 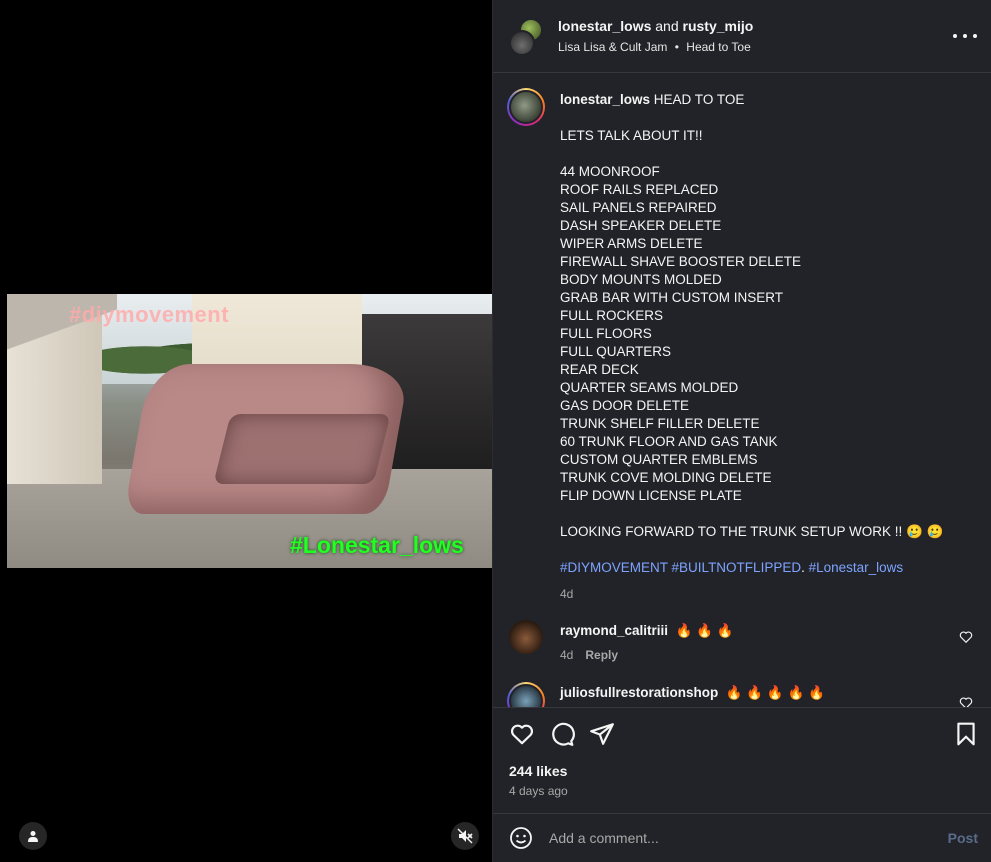 What do you see at coordinates (667, 26) in the screenshot?
I see `author-joiner: and` at bounding box center [667, 26].